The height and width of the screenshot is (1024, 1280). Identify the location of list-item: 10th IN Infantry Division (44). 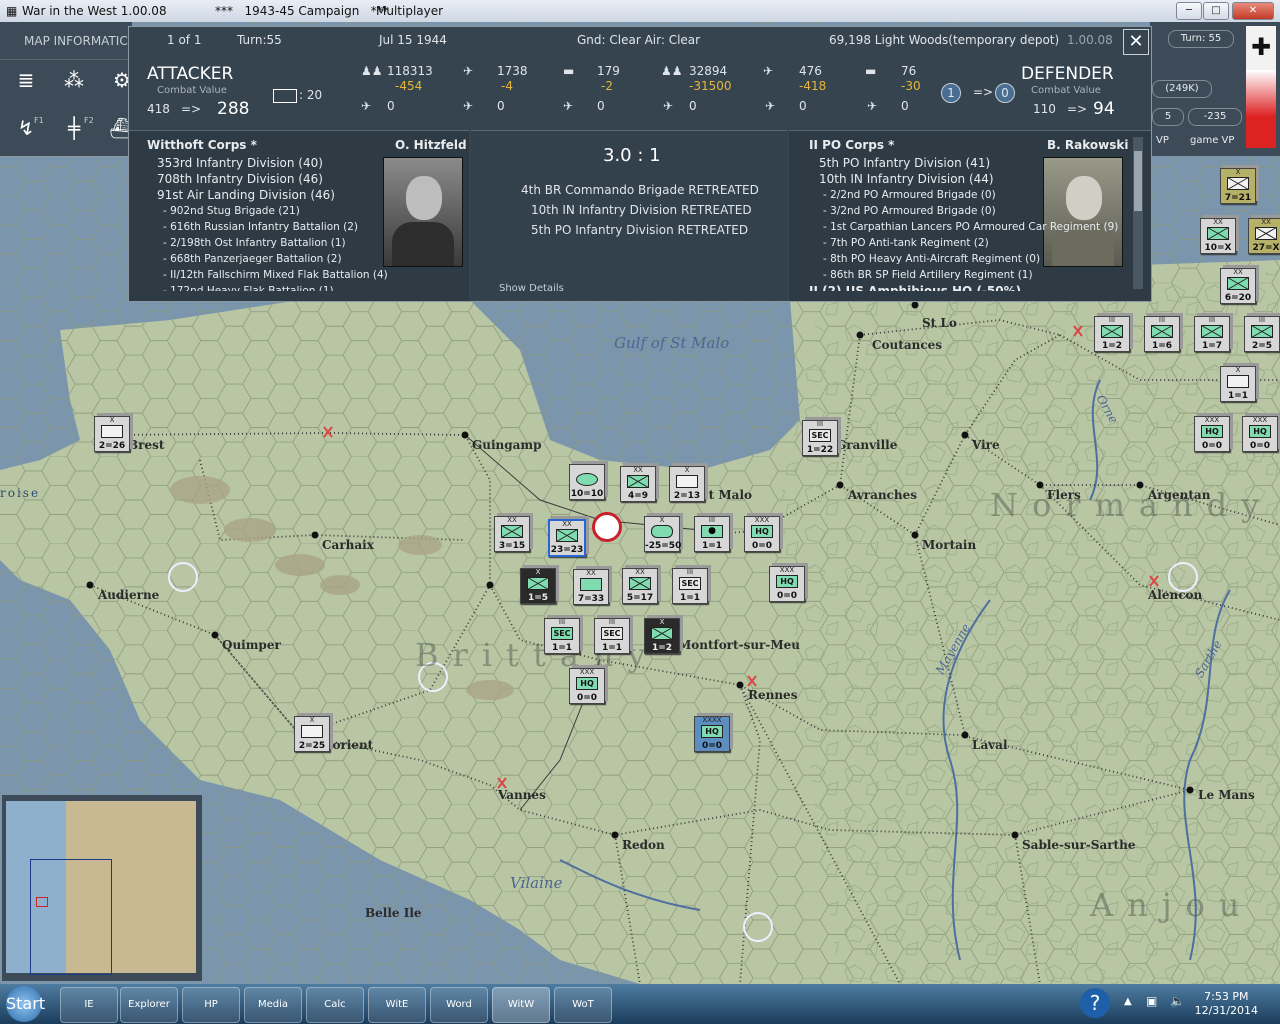
(968, 179).